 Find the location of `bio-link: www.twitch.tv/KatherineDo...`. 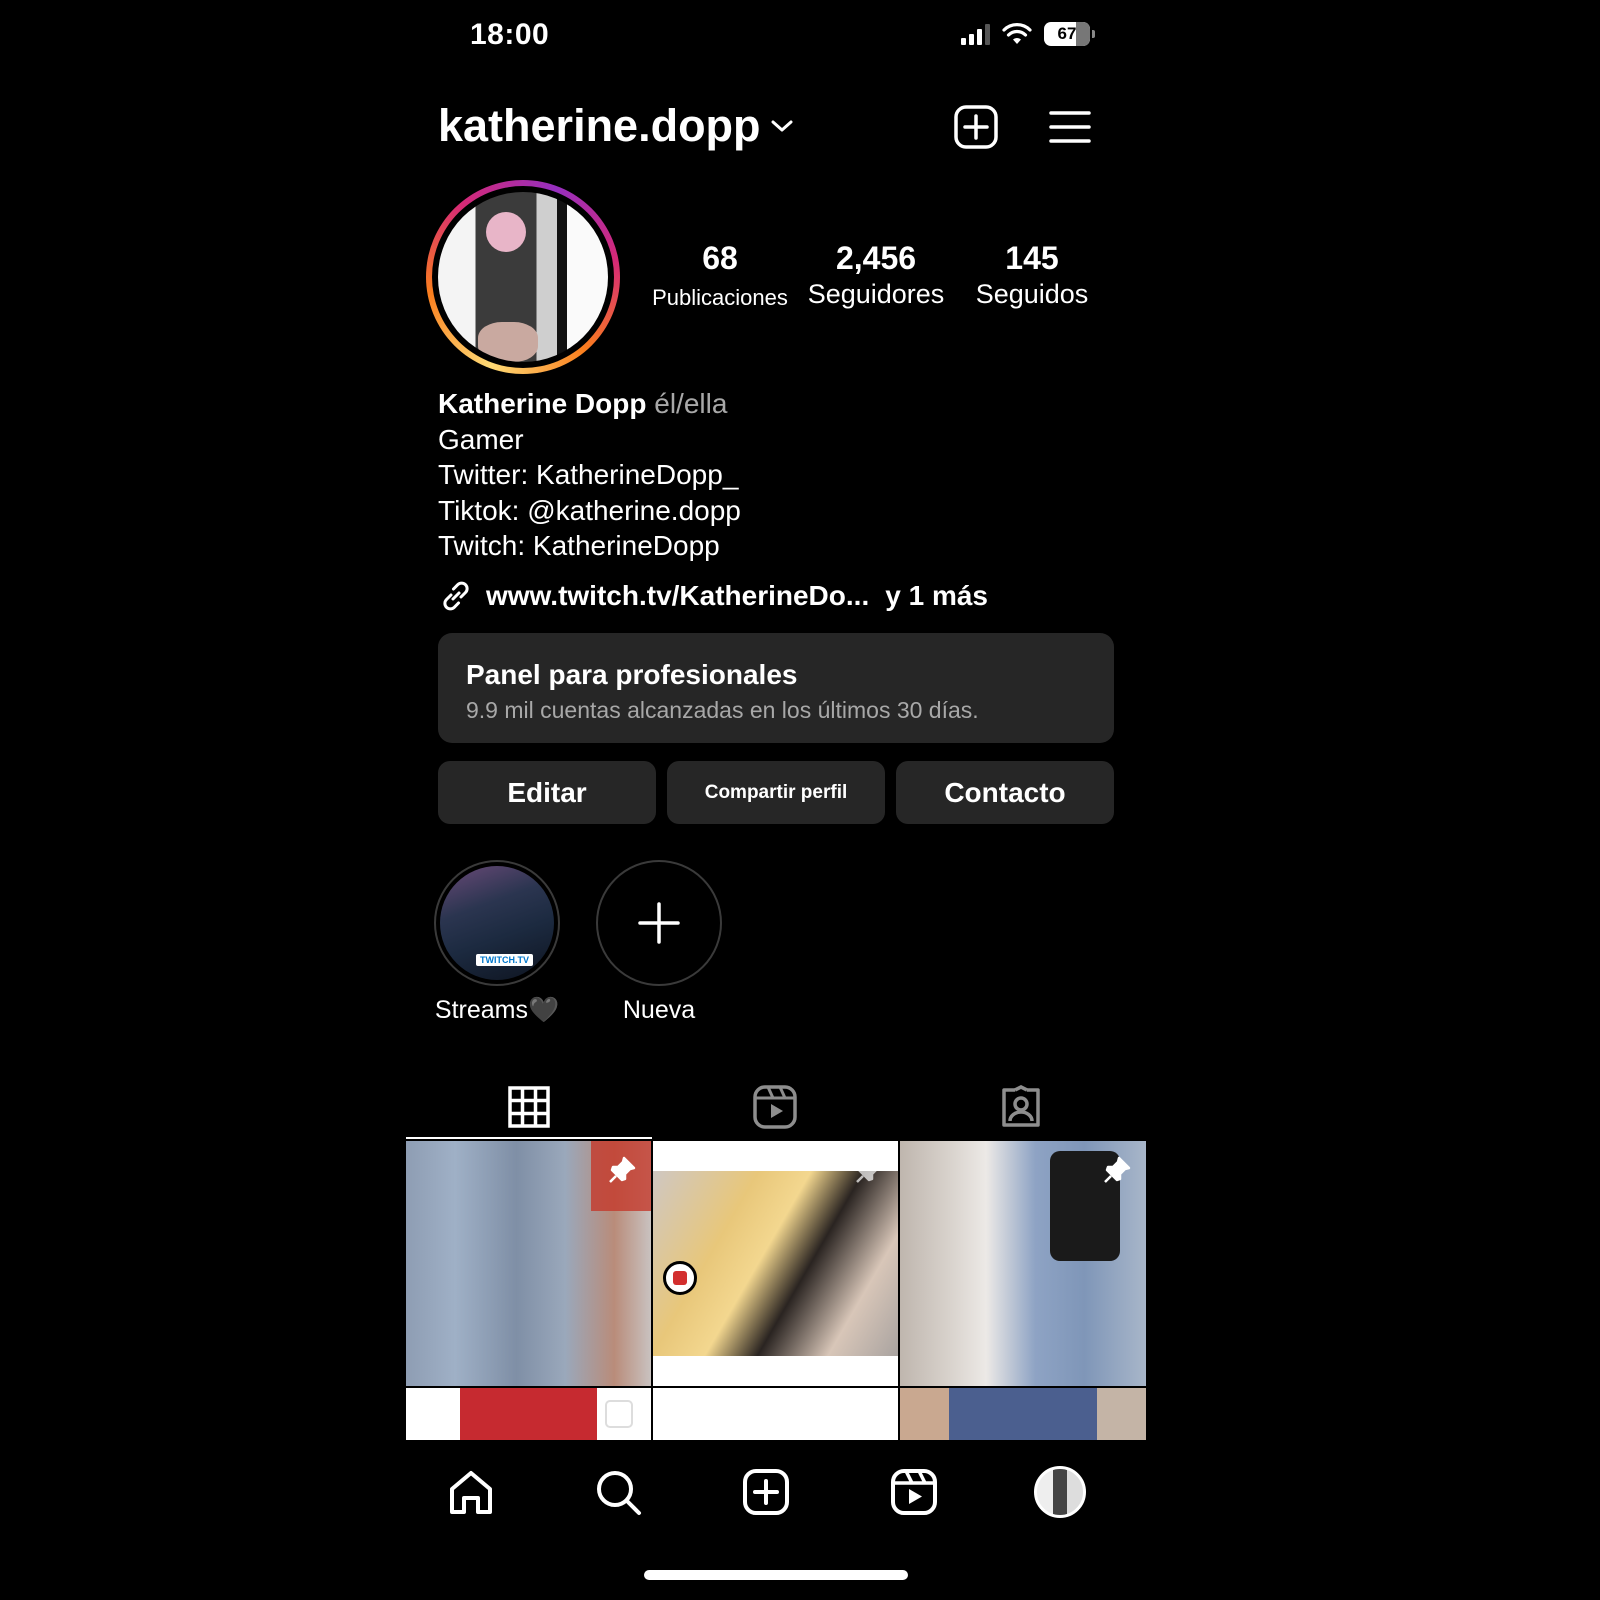

bio-link: www.twitch.tv/KatherineDo... is located at coordinates (677, 596).